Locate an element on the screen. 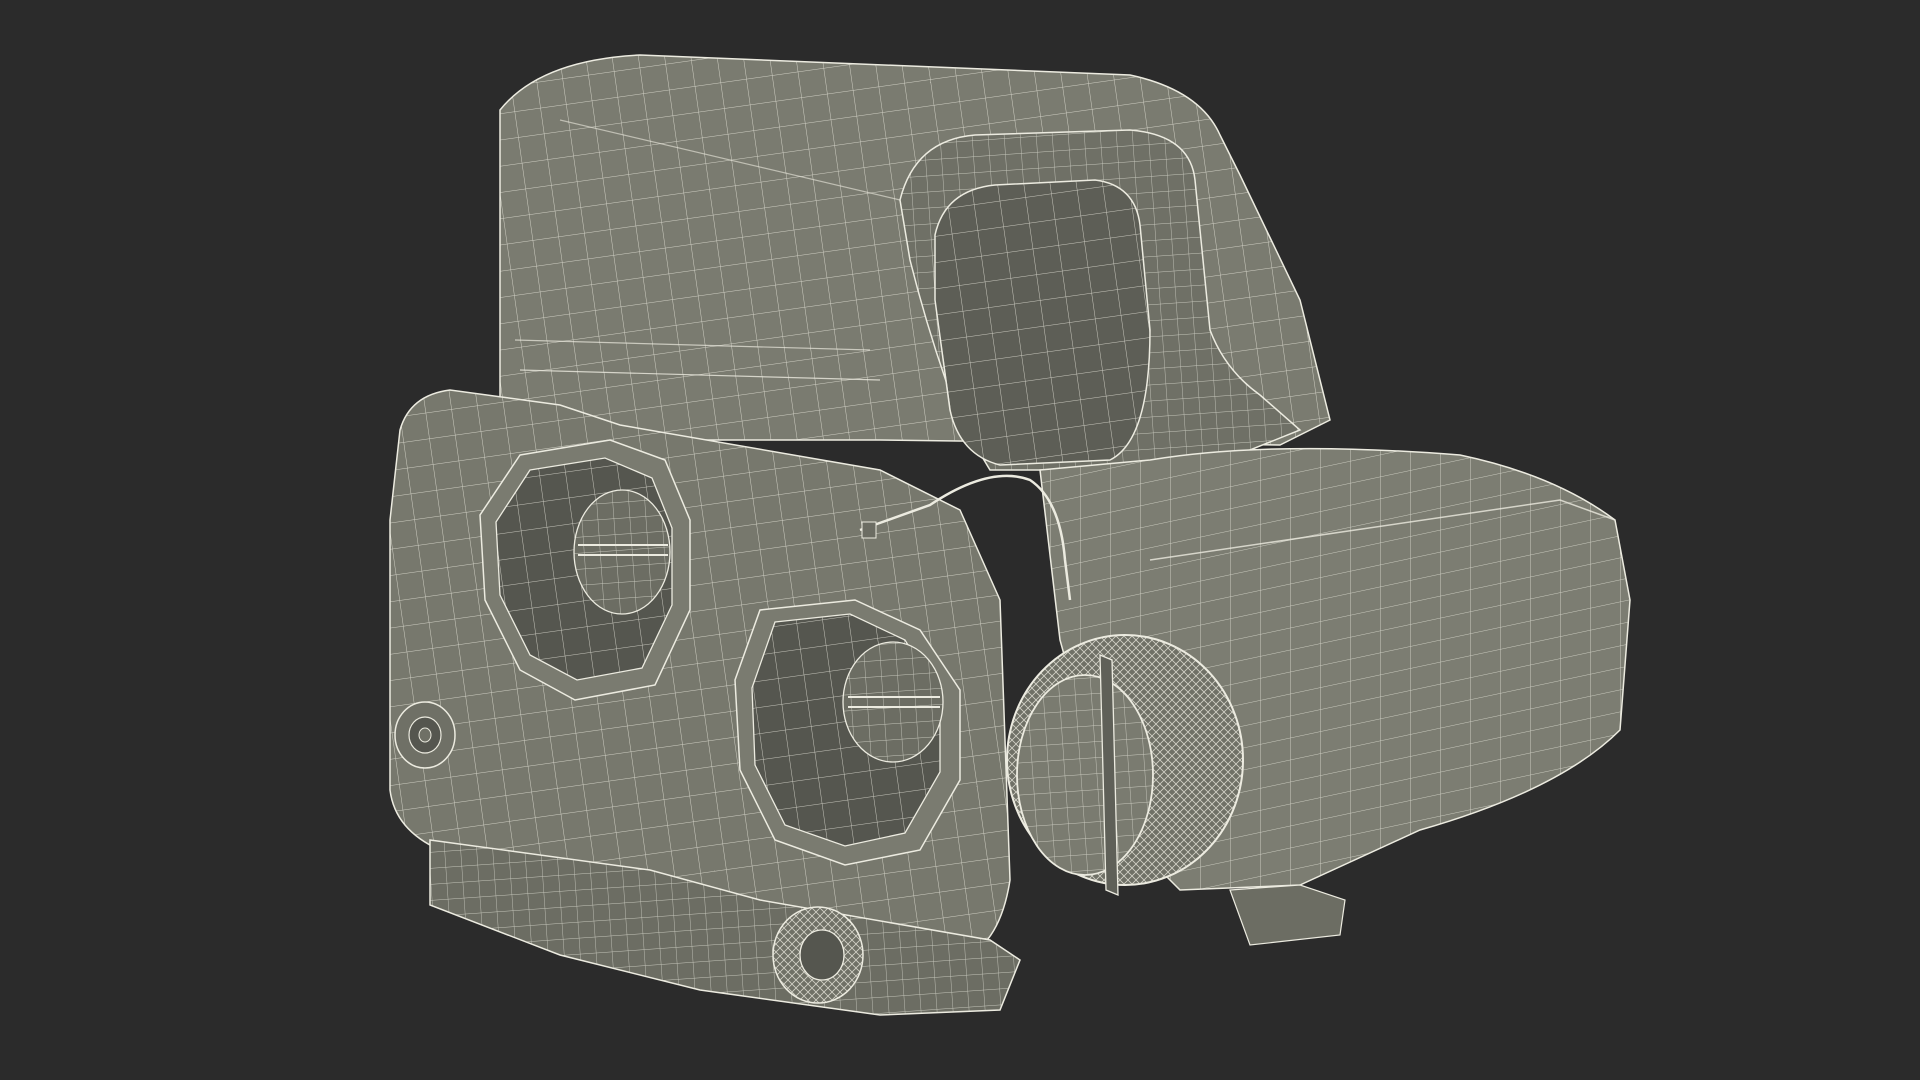 This screenshot has width=1920, height=1080. base-knob-icon is located at coordinates (818, 955).